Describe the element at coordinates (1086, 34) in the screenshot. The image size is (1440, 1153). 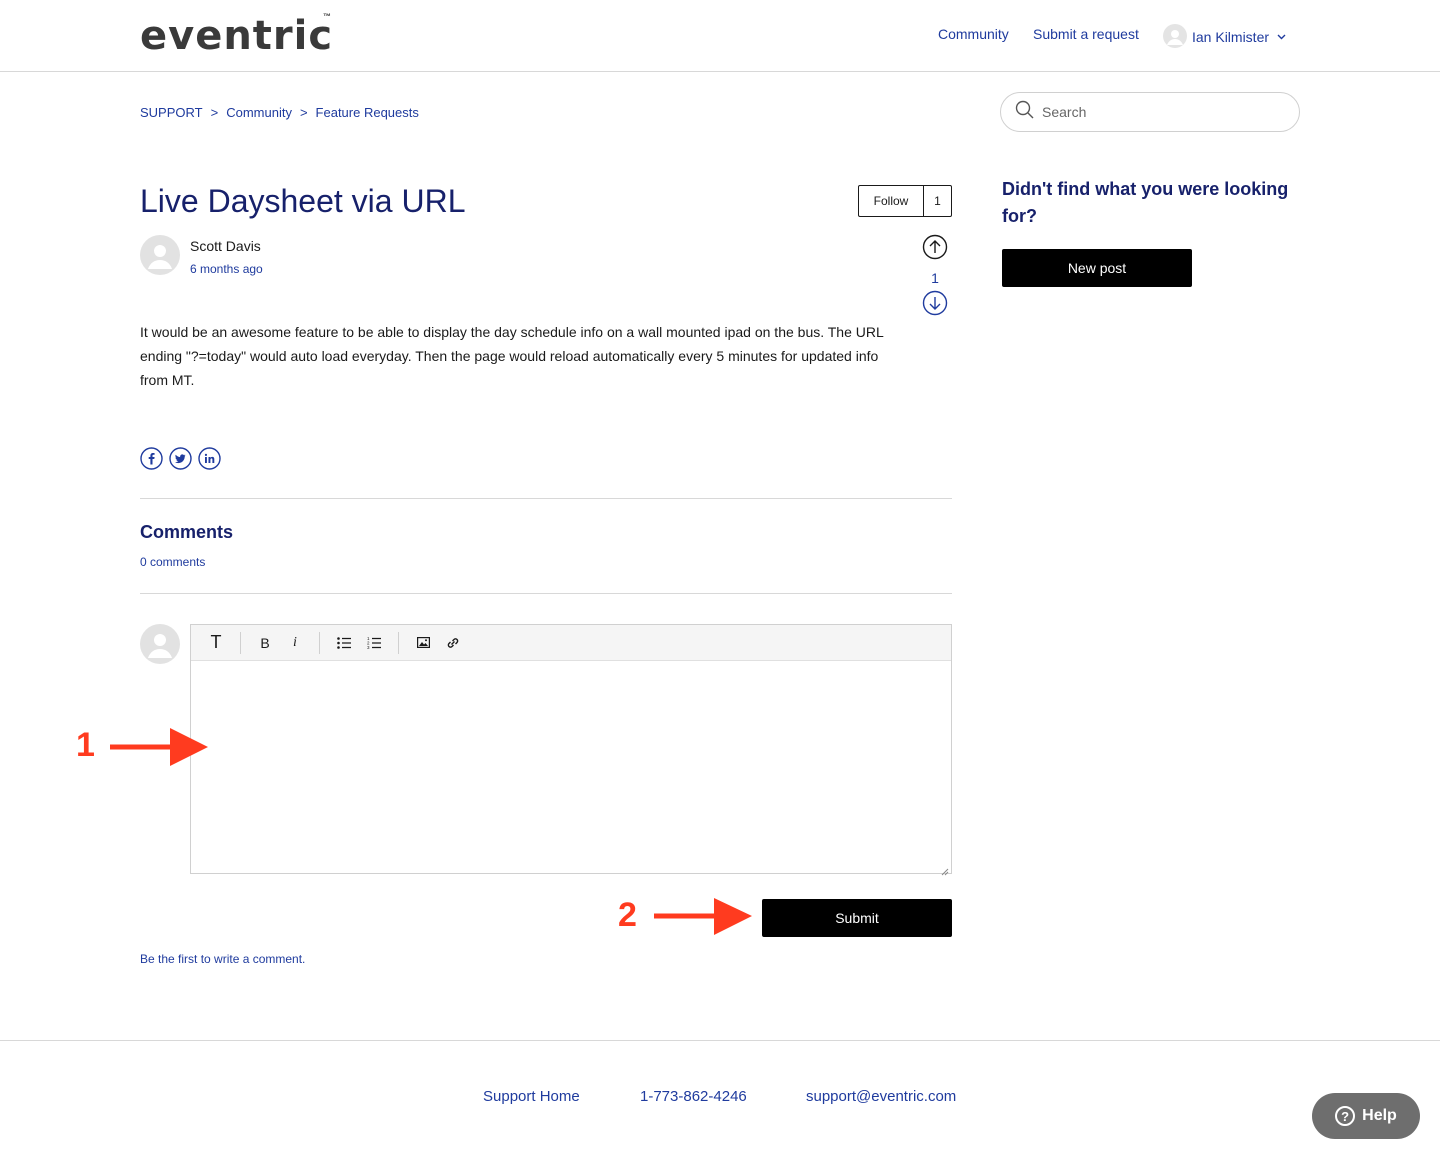
I see `nav-submit-request-link: Submit a request` at that location.